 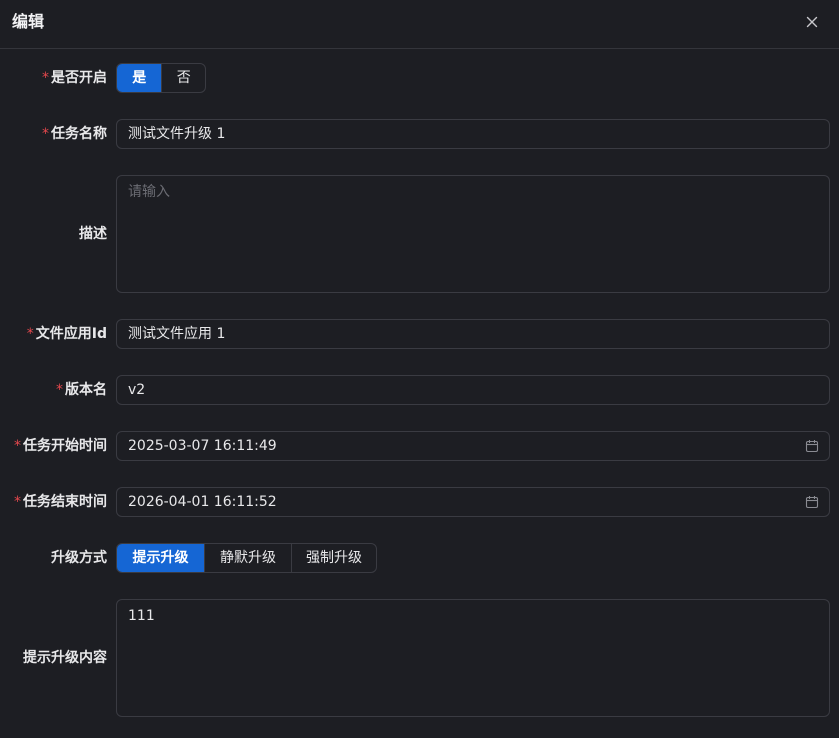 What do you see at coordinates (473, 134) in the screenshot?
I see `task-name-input: 测试文件升级 1` at bounding box center [473, 134].